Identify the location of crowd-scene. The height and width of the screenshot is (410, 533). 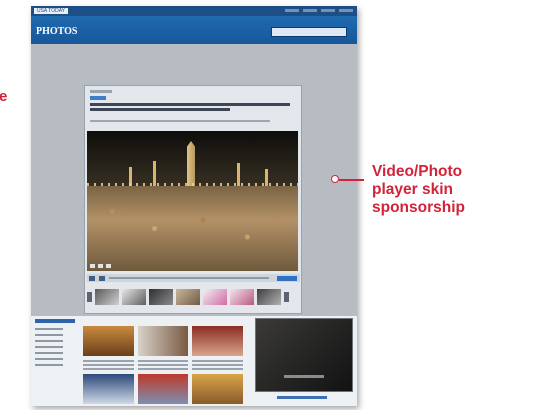
(192, 228).